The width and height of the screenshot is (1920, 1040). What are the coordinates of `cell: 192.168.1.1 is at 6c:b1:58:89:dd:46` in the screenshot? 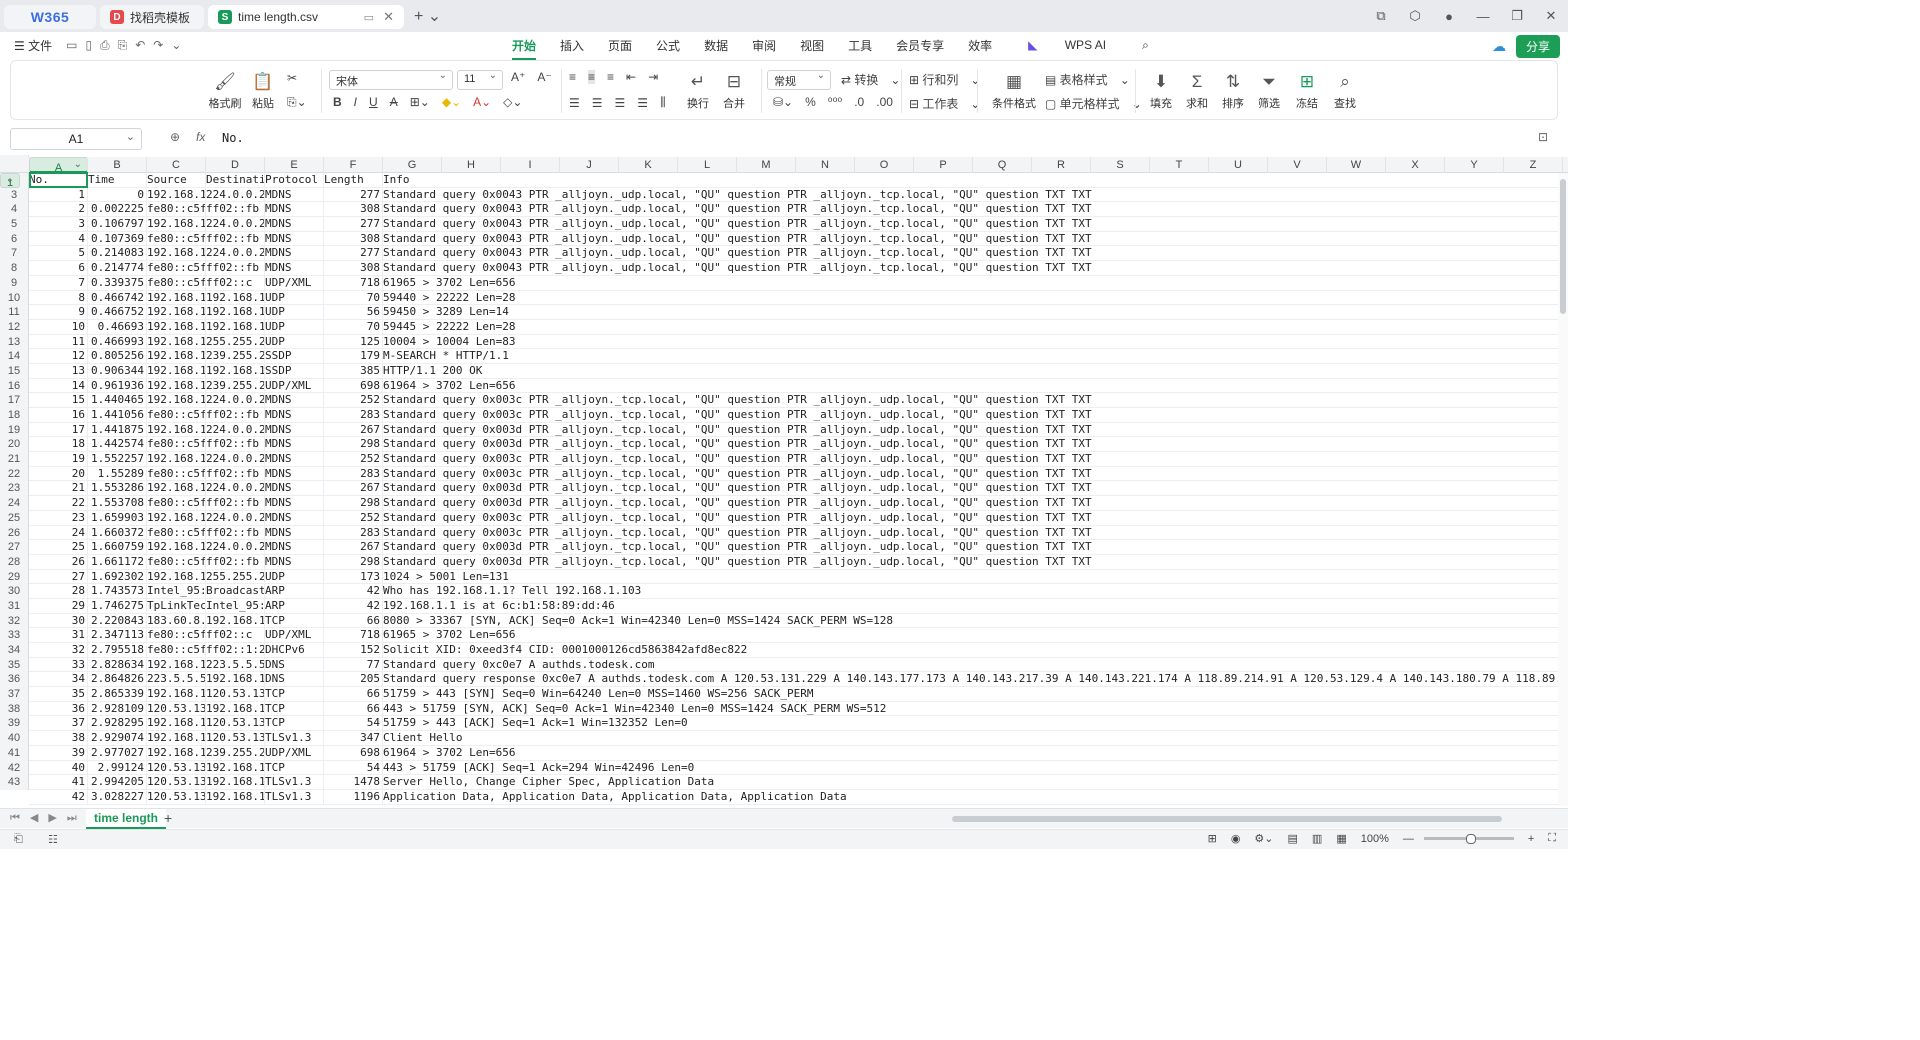 It's located at (971, 606).